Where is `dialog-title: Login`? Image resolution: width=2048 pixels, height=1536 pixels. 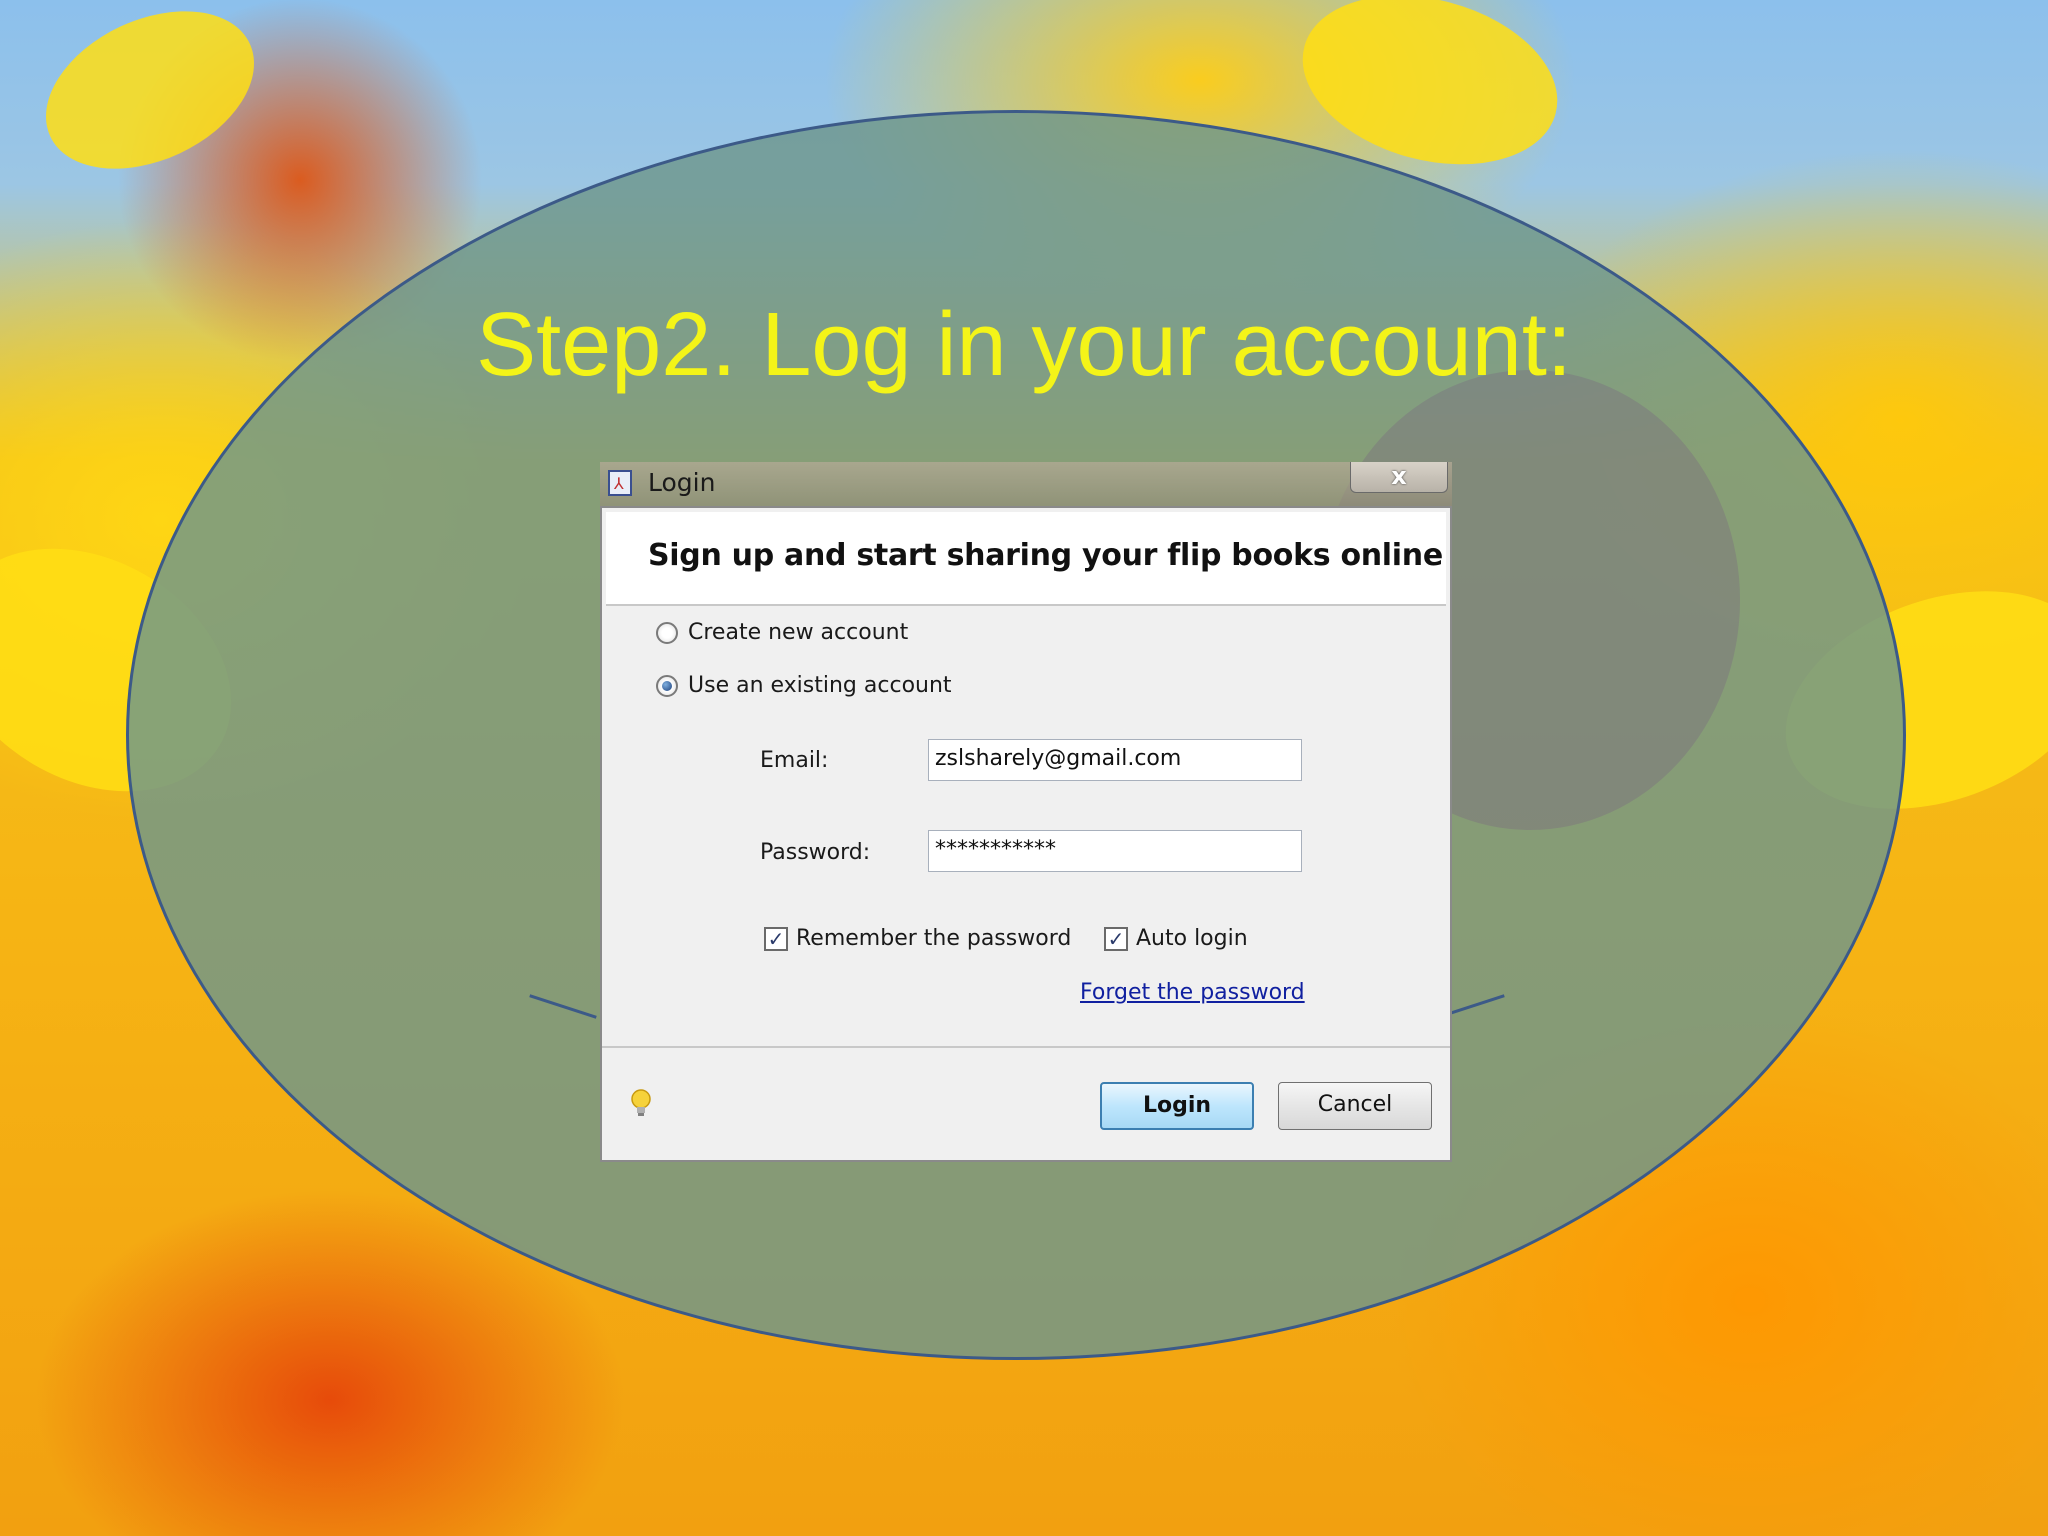 dialog-title: Login is located at coordinates (682, 482).